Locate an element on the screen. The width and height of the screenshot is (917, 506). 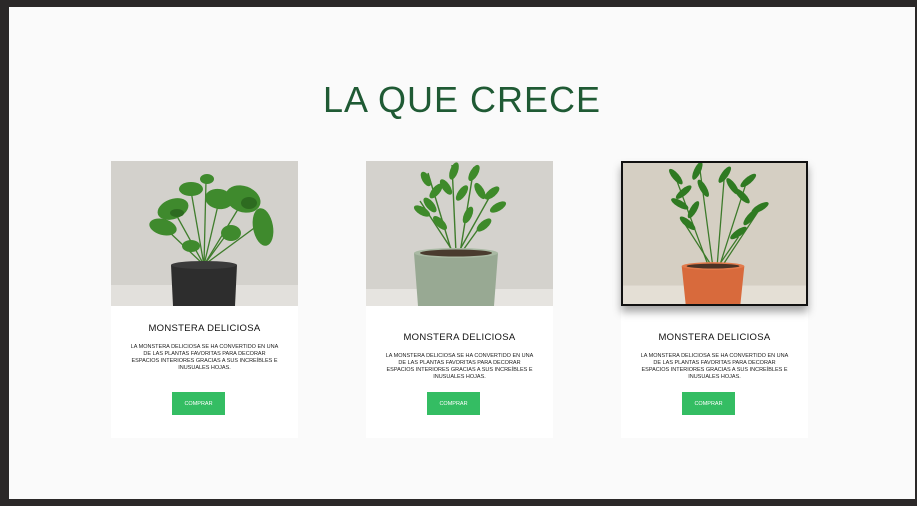
product-image-monstera is located at coordinates (204, 233).